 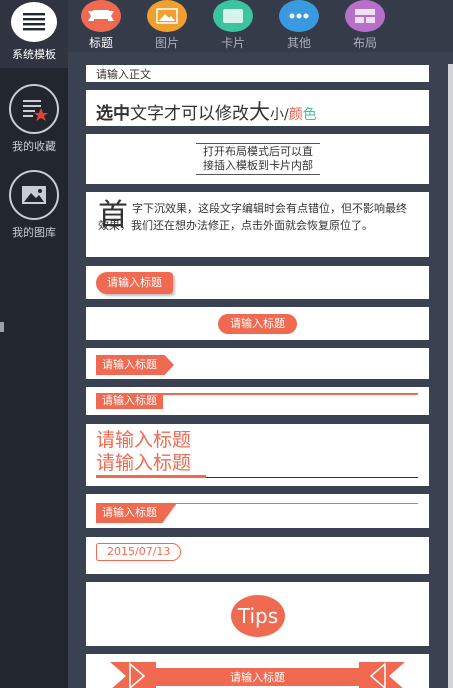 I want to click on select-text-hint: 选中文字才可以修改大小/颜色, so click(x=206, y=112).